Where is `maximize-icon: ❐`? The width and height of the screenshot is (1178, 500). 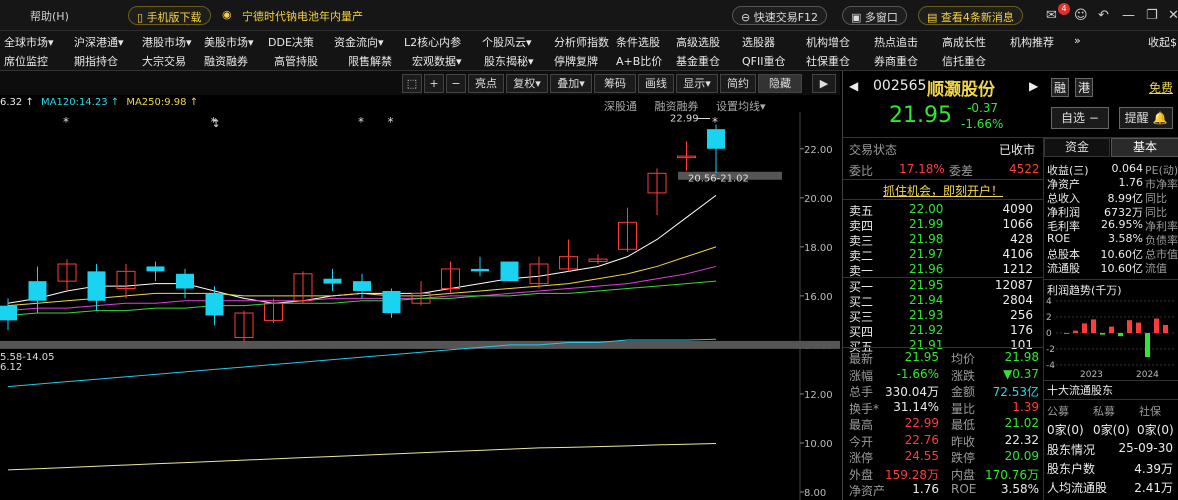 maximize-icon: ❐ is located at coordinates (1152, 15).